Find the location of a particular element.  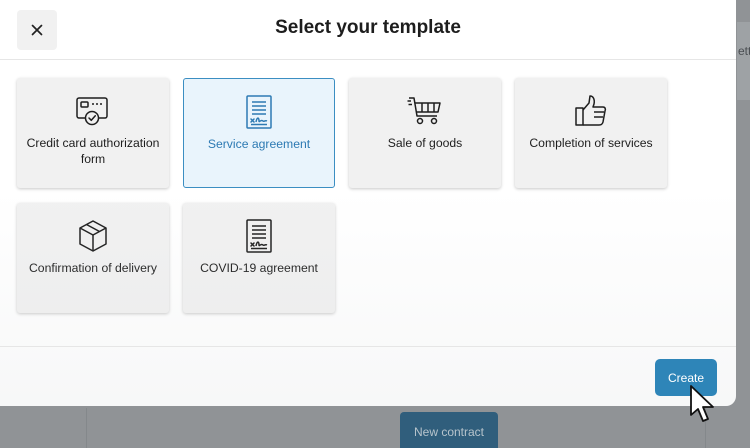

template-card-sale-of-goods: Sale of goods is located at coordinates (425, 133).